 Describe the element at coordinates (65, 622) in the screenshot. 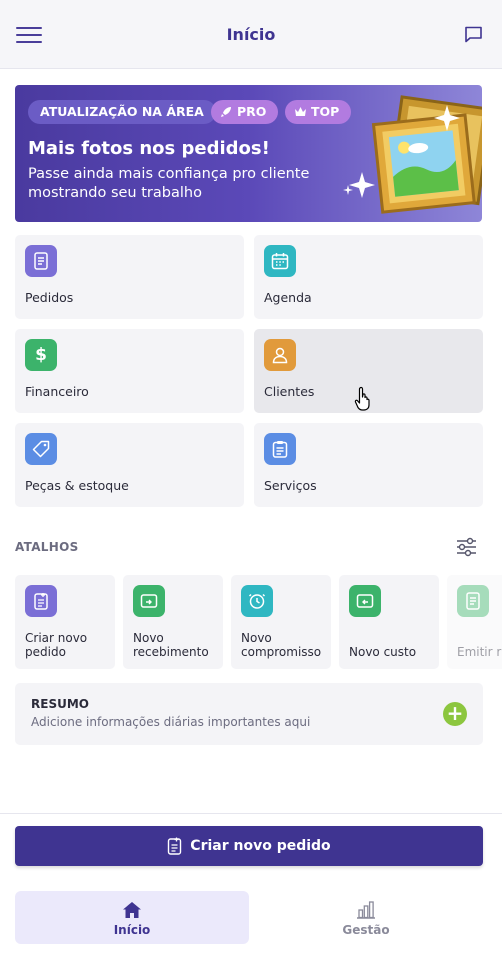

I see `shortcut-criar-pedido: Criar novo pedido` at that location.